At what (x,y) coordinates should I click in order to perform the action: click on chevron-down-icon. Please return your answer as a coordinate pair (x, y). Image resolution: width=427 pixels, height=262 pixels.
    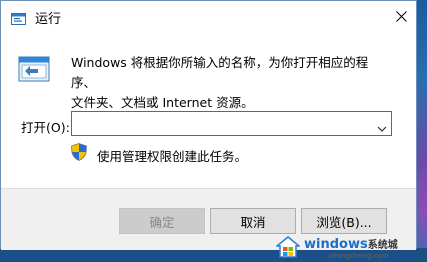
    Looking at the image, I should click on (382, 125).